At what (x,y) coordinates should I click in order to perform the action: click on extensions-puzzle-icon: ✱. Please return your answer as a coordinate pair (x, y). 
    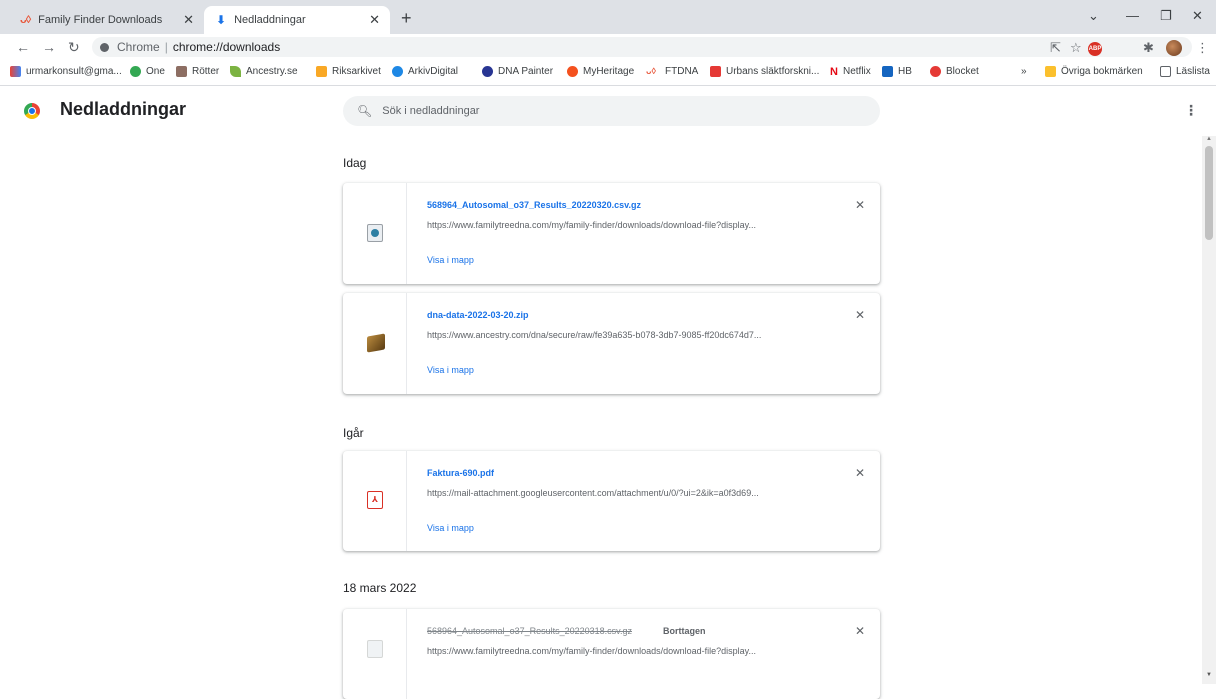
    Looking at the image, I should click on (1148, 48).